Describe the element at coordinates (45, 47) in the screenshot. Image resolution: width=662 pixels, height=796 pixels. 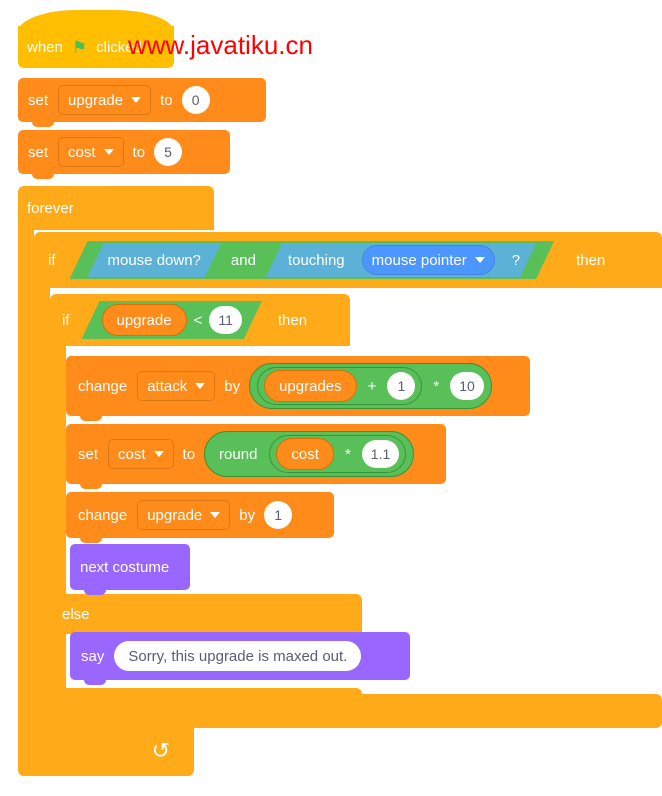
I see `when-label: when` at that location.